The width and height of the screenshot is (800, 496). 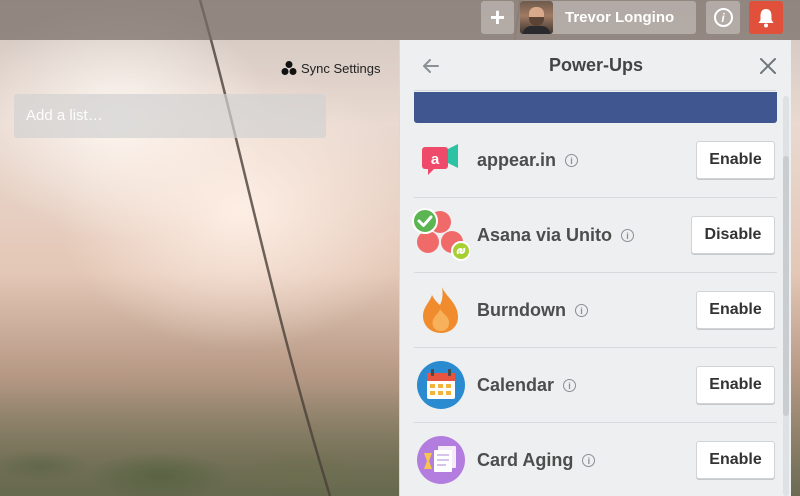 What do you see at coordinates (536, 17) in the screenshot?
I see `avatar` at bounding box center [536, 17].